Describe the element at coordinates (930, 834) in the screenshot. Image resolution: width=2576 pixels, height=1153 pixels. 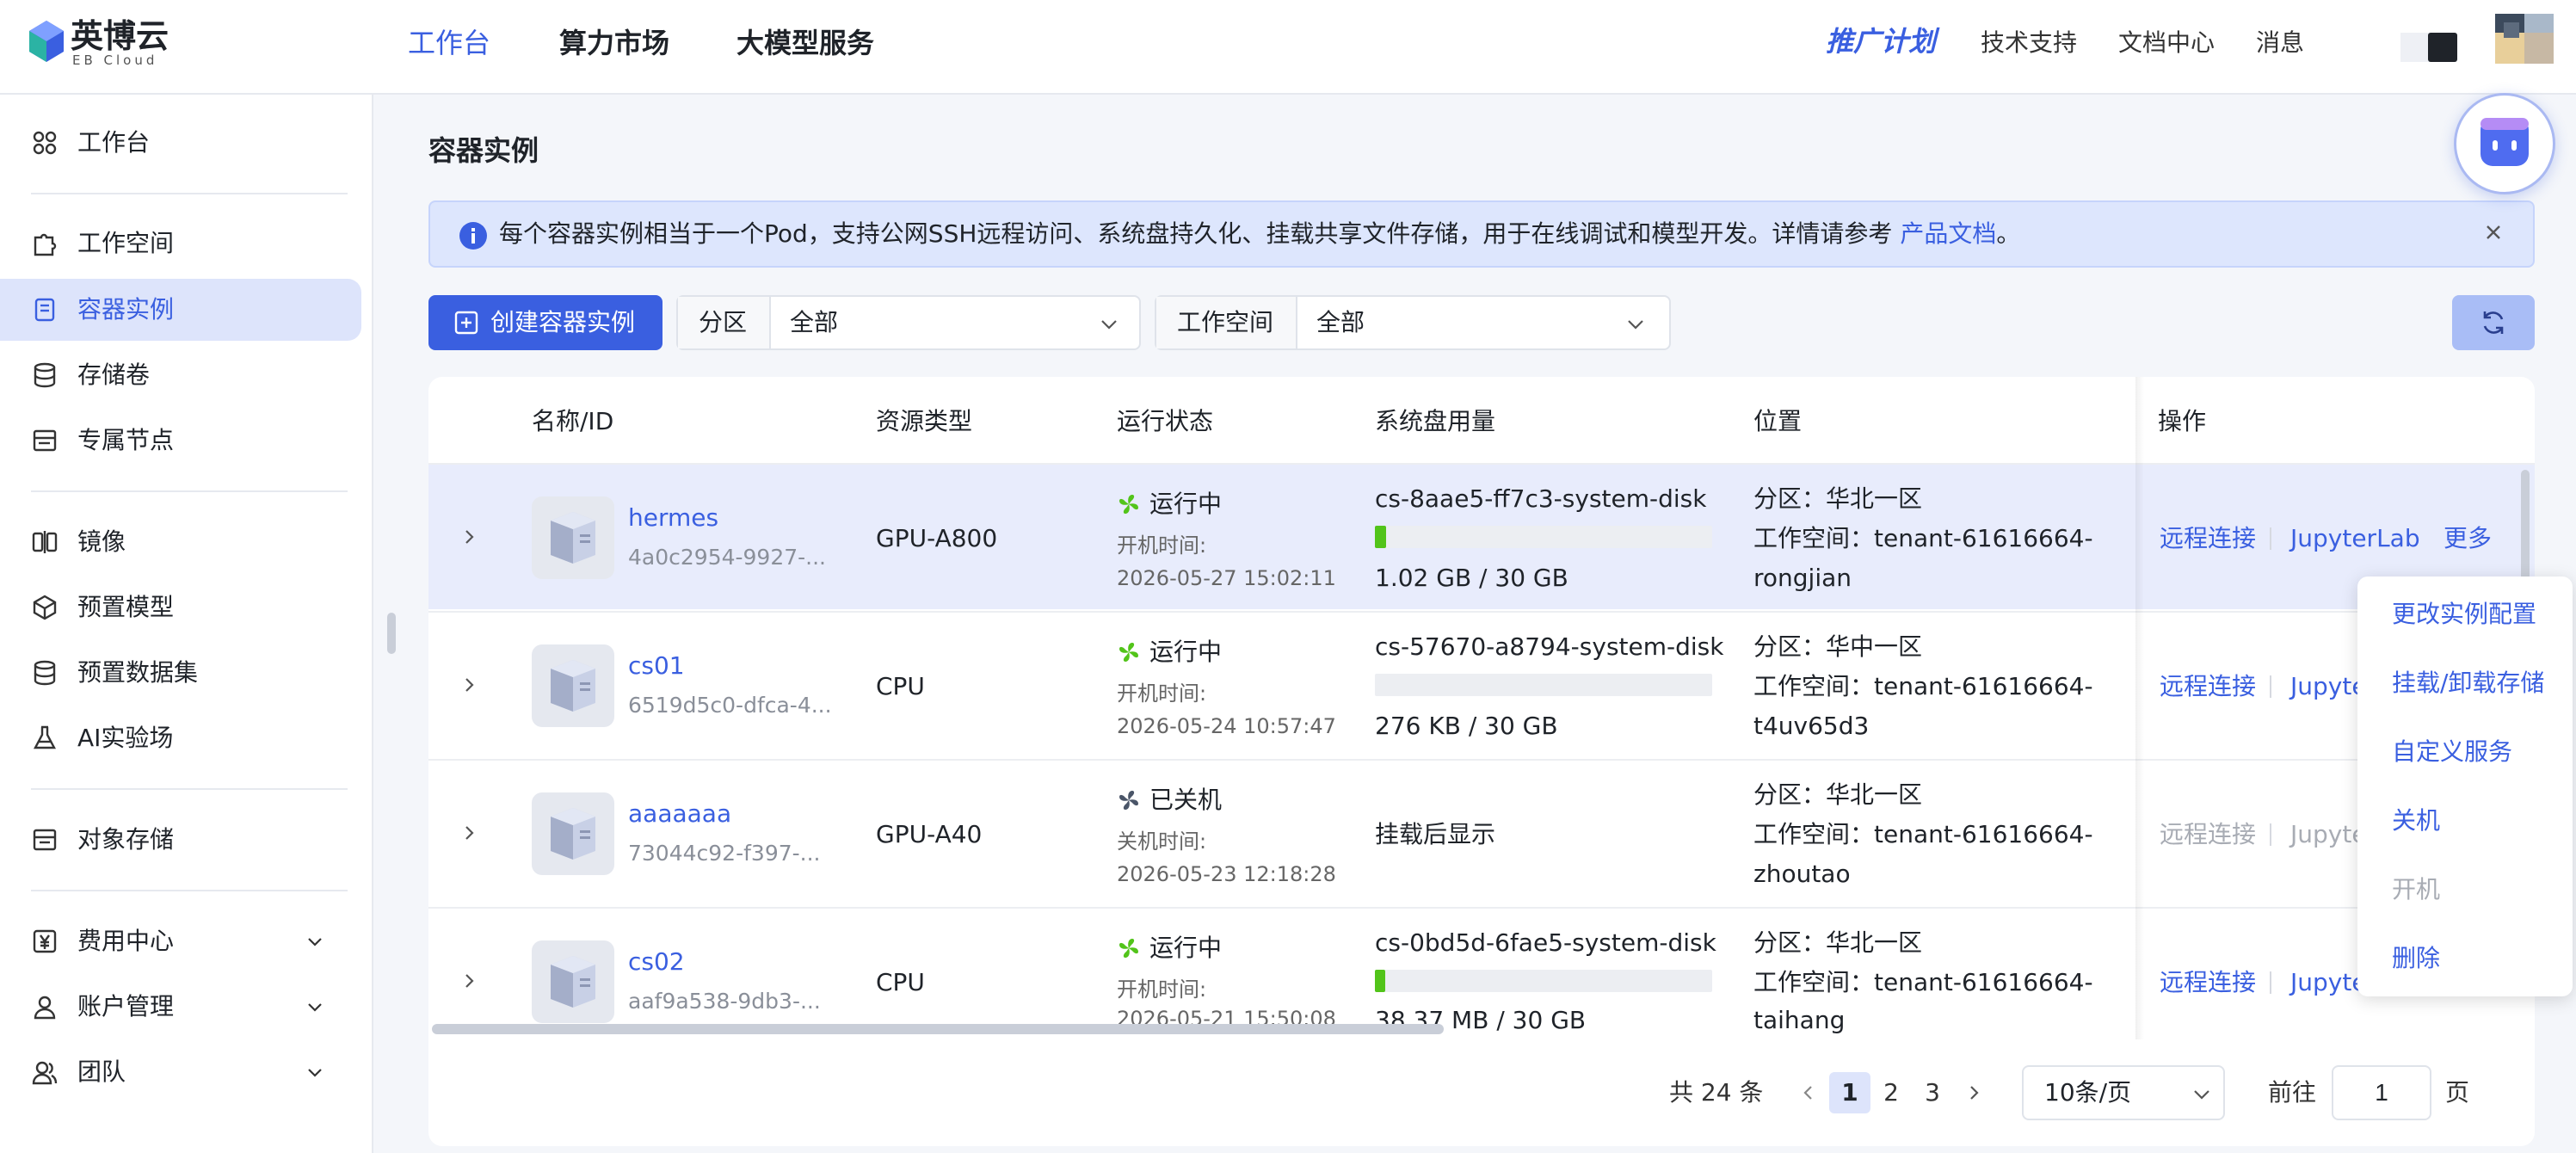
I see `resource-type: GPU-A40` at that location.